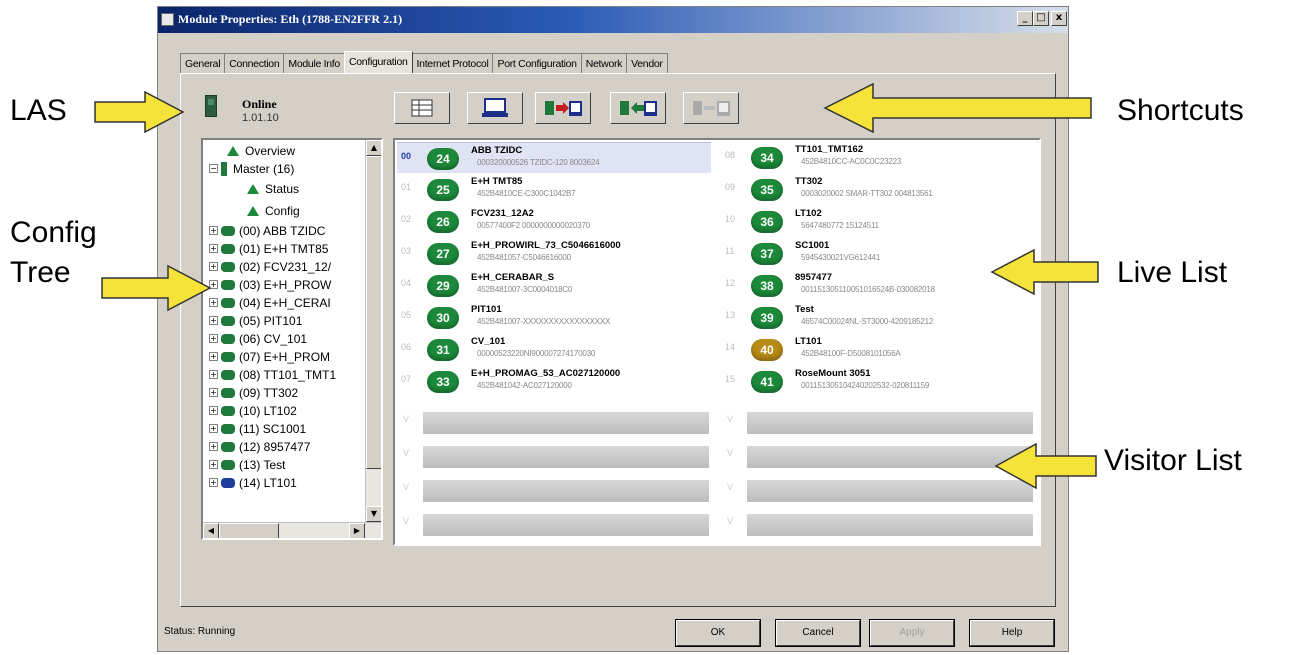 This screenshot has height=655, width=1302. I want to click on upload-config-button, so click(563, 108).